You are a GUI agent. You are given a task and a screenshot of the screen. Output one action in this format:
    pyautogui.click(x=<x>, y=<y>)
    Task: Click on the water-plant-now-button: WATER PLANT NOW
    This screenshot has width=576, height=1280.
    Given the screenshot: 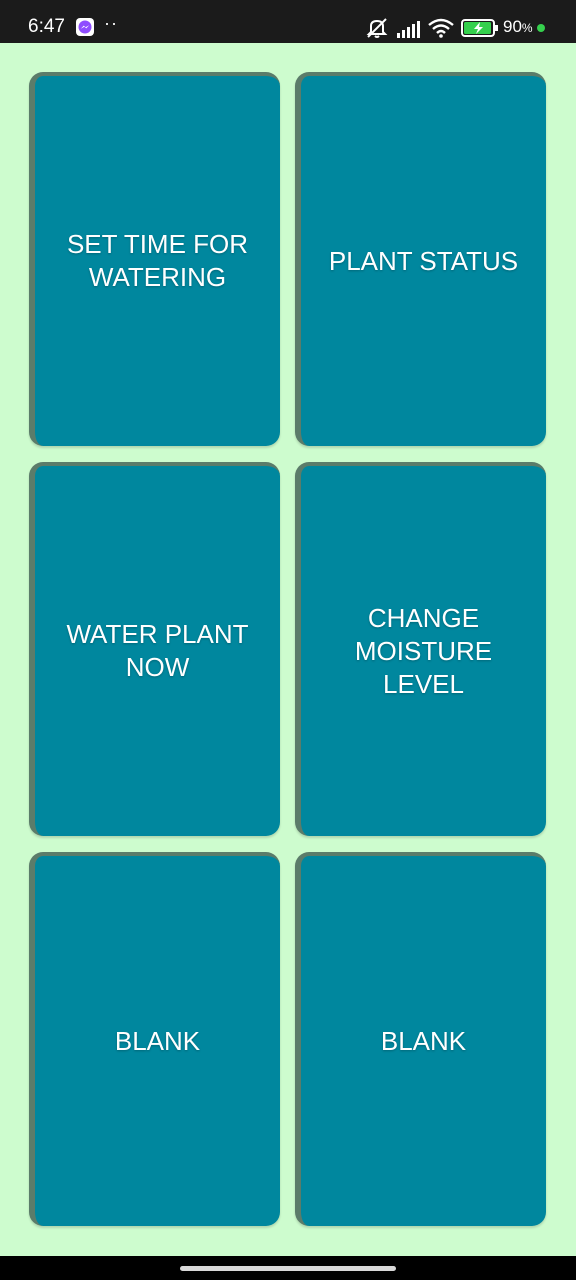 What is the action you would take?
    pyautogui.click(x=154, y=649)
    